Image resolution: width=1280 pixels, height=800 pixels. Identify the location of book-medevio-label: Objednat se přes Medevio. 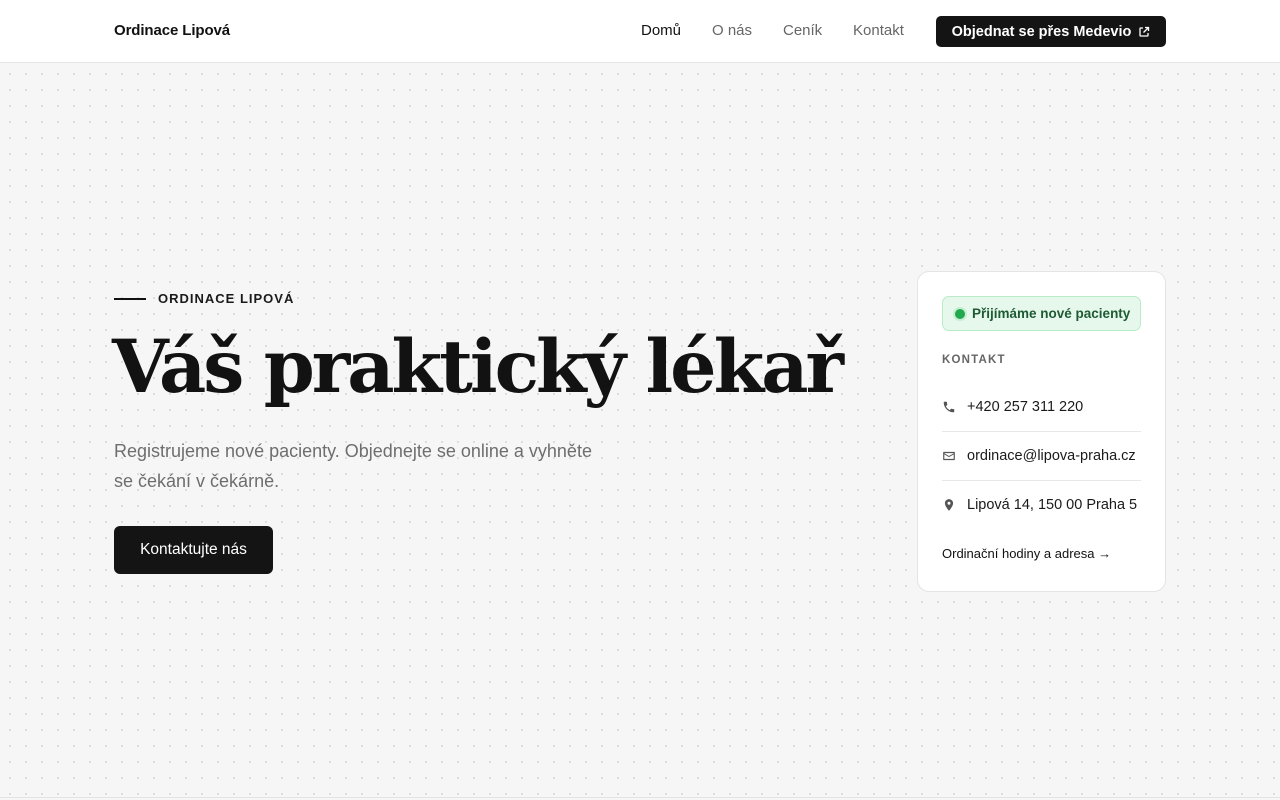
(1041, 31).